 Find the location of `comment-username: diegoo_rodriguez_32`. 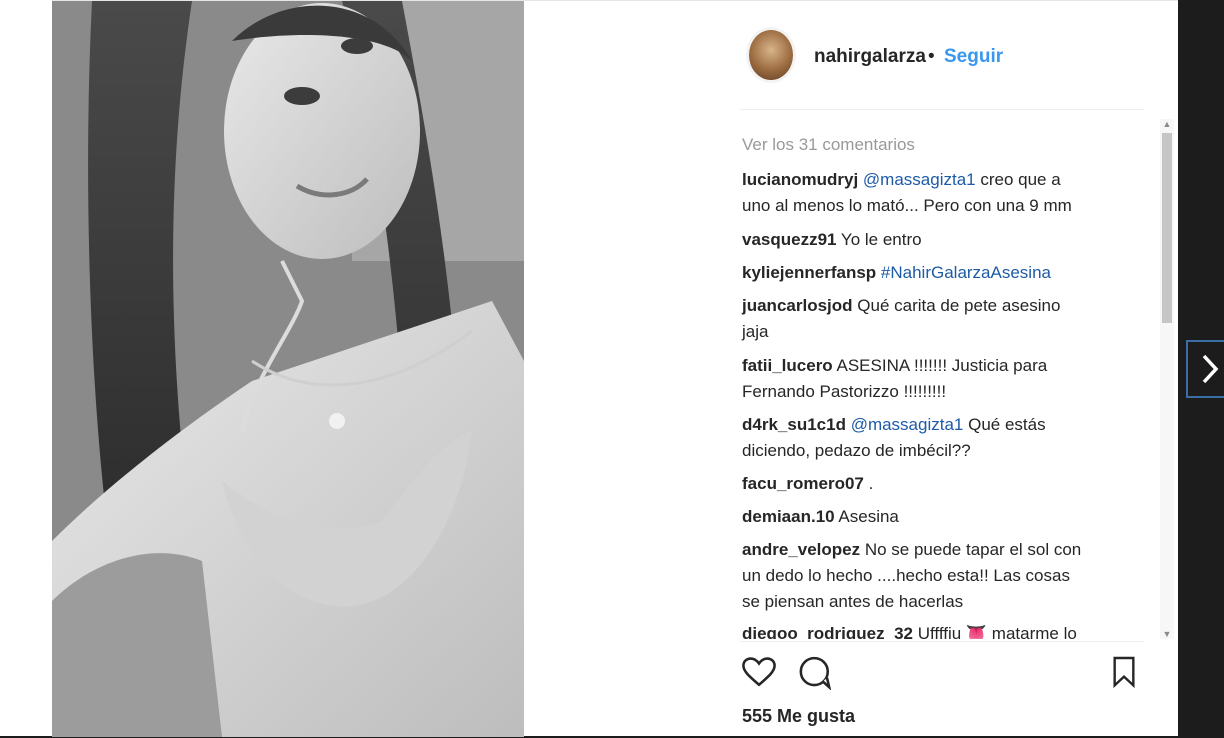

comment-username: diegoo_rodriguez_32 is located at coordinates (827, 631).